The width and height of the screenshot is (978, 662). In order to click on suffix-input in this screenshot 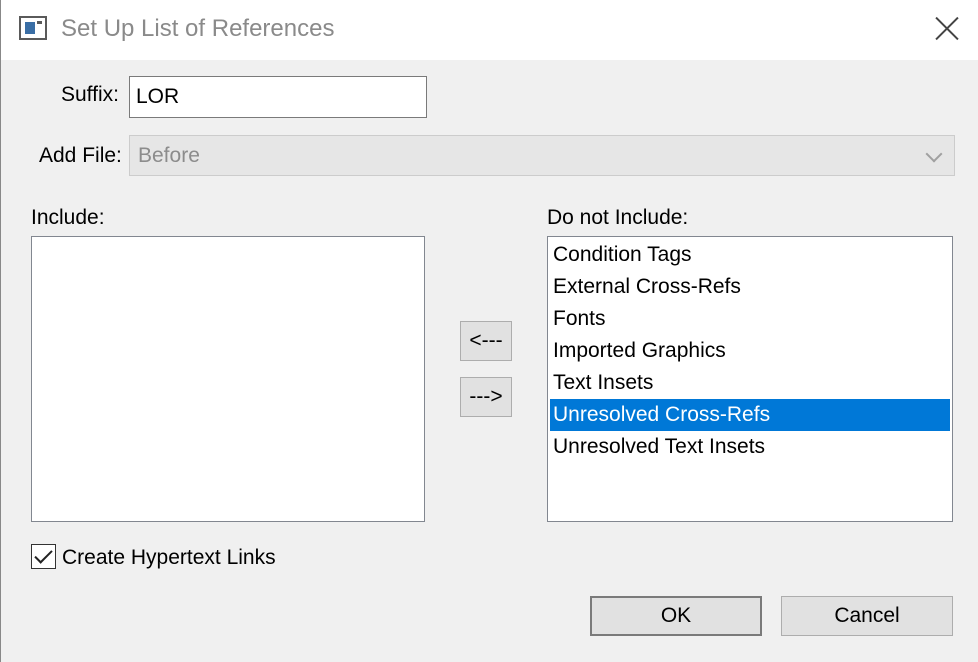, I will do `click(278, 97)`.